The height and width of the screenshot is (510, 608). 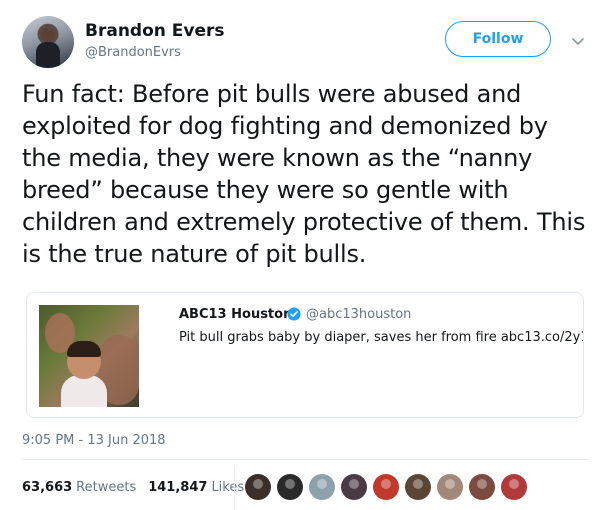 What do you see at coordinates (94, 440) in the screenshot?
I see `tweet-timestamp: 9:05 PM - 13 Jun 2018` at bounding box center [94, 440].